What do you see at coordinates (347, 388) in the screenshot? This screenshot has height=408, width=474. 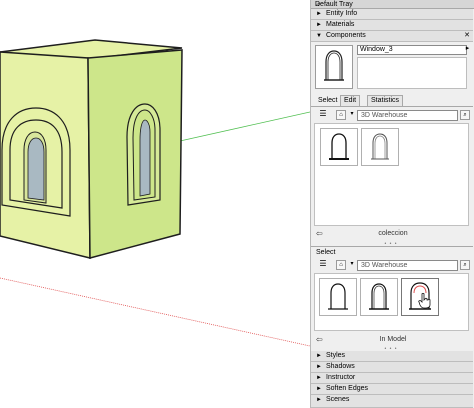 I see `section-label: Soften Edges` at bounding box center [347, 388].